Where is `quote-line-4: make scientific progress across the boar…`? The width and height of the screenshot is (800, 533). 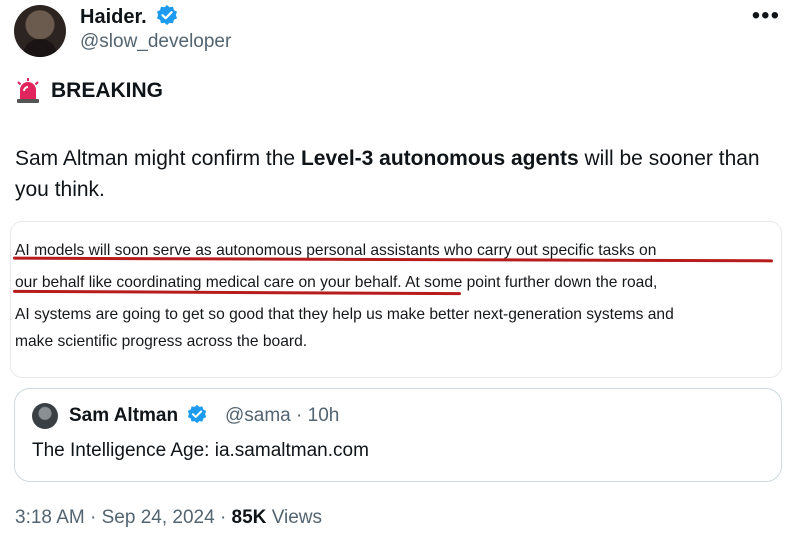
quote-line-4: make scientific progress across the boar… is located at coordinates (161, 341).